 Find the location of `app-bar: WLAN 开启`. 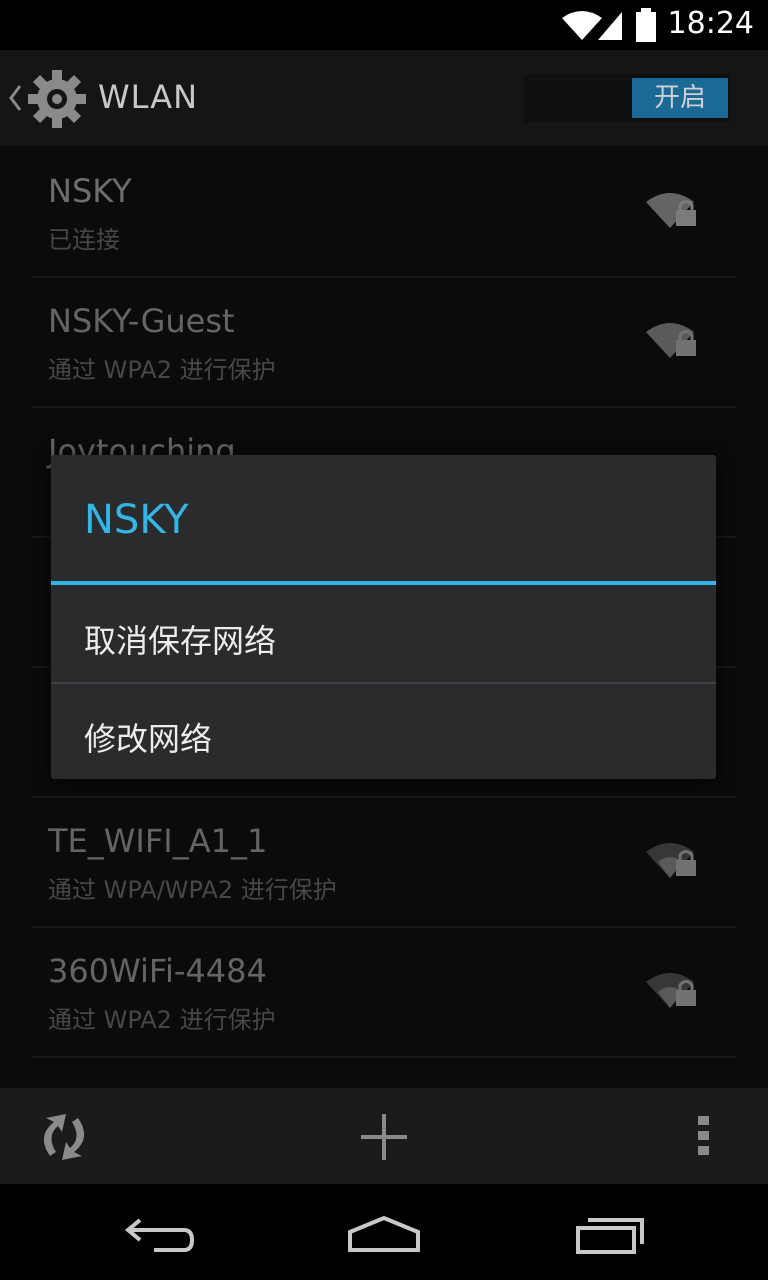

app-bar: WLAN 开启 is located at coordinates (384, 98).